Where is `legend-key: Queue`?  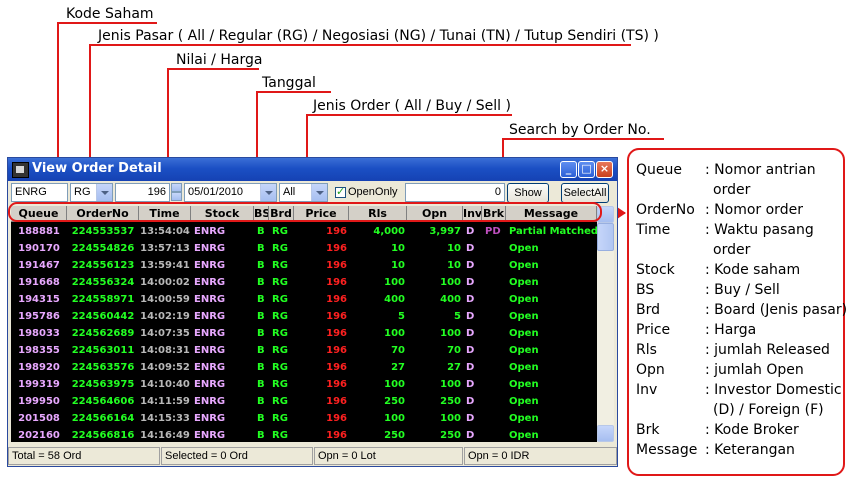
legend-key: Queue is located at coordinates (659, 170).